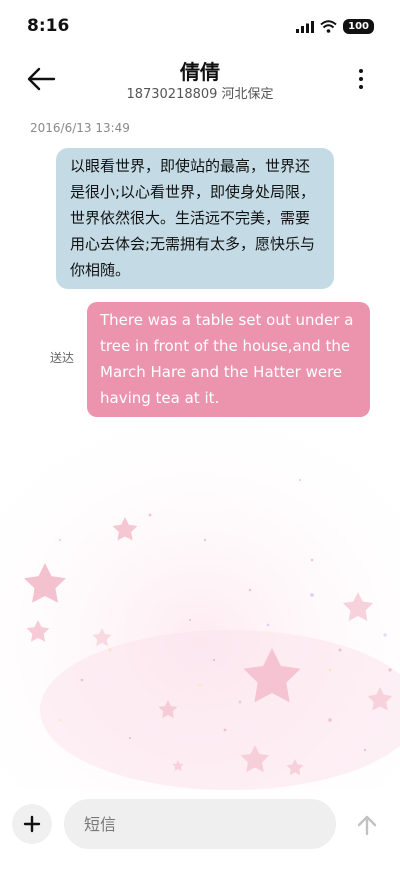 This screenshot has height=889, width=400. Describe the element at coordinates (367, 825) in the screenshot. I see `send-arrow-icon` at that location.